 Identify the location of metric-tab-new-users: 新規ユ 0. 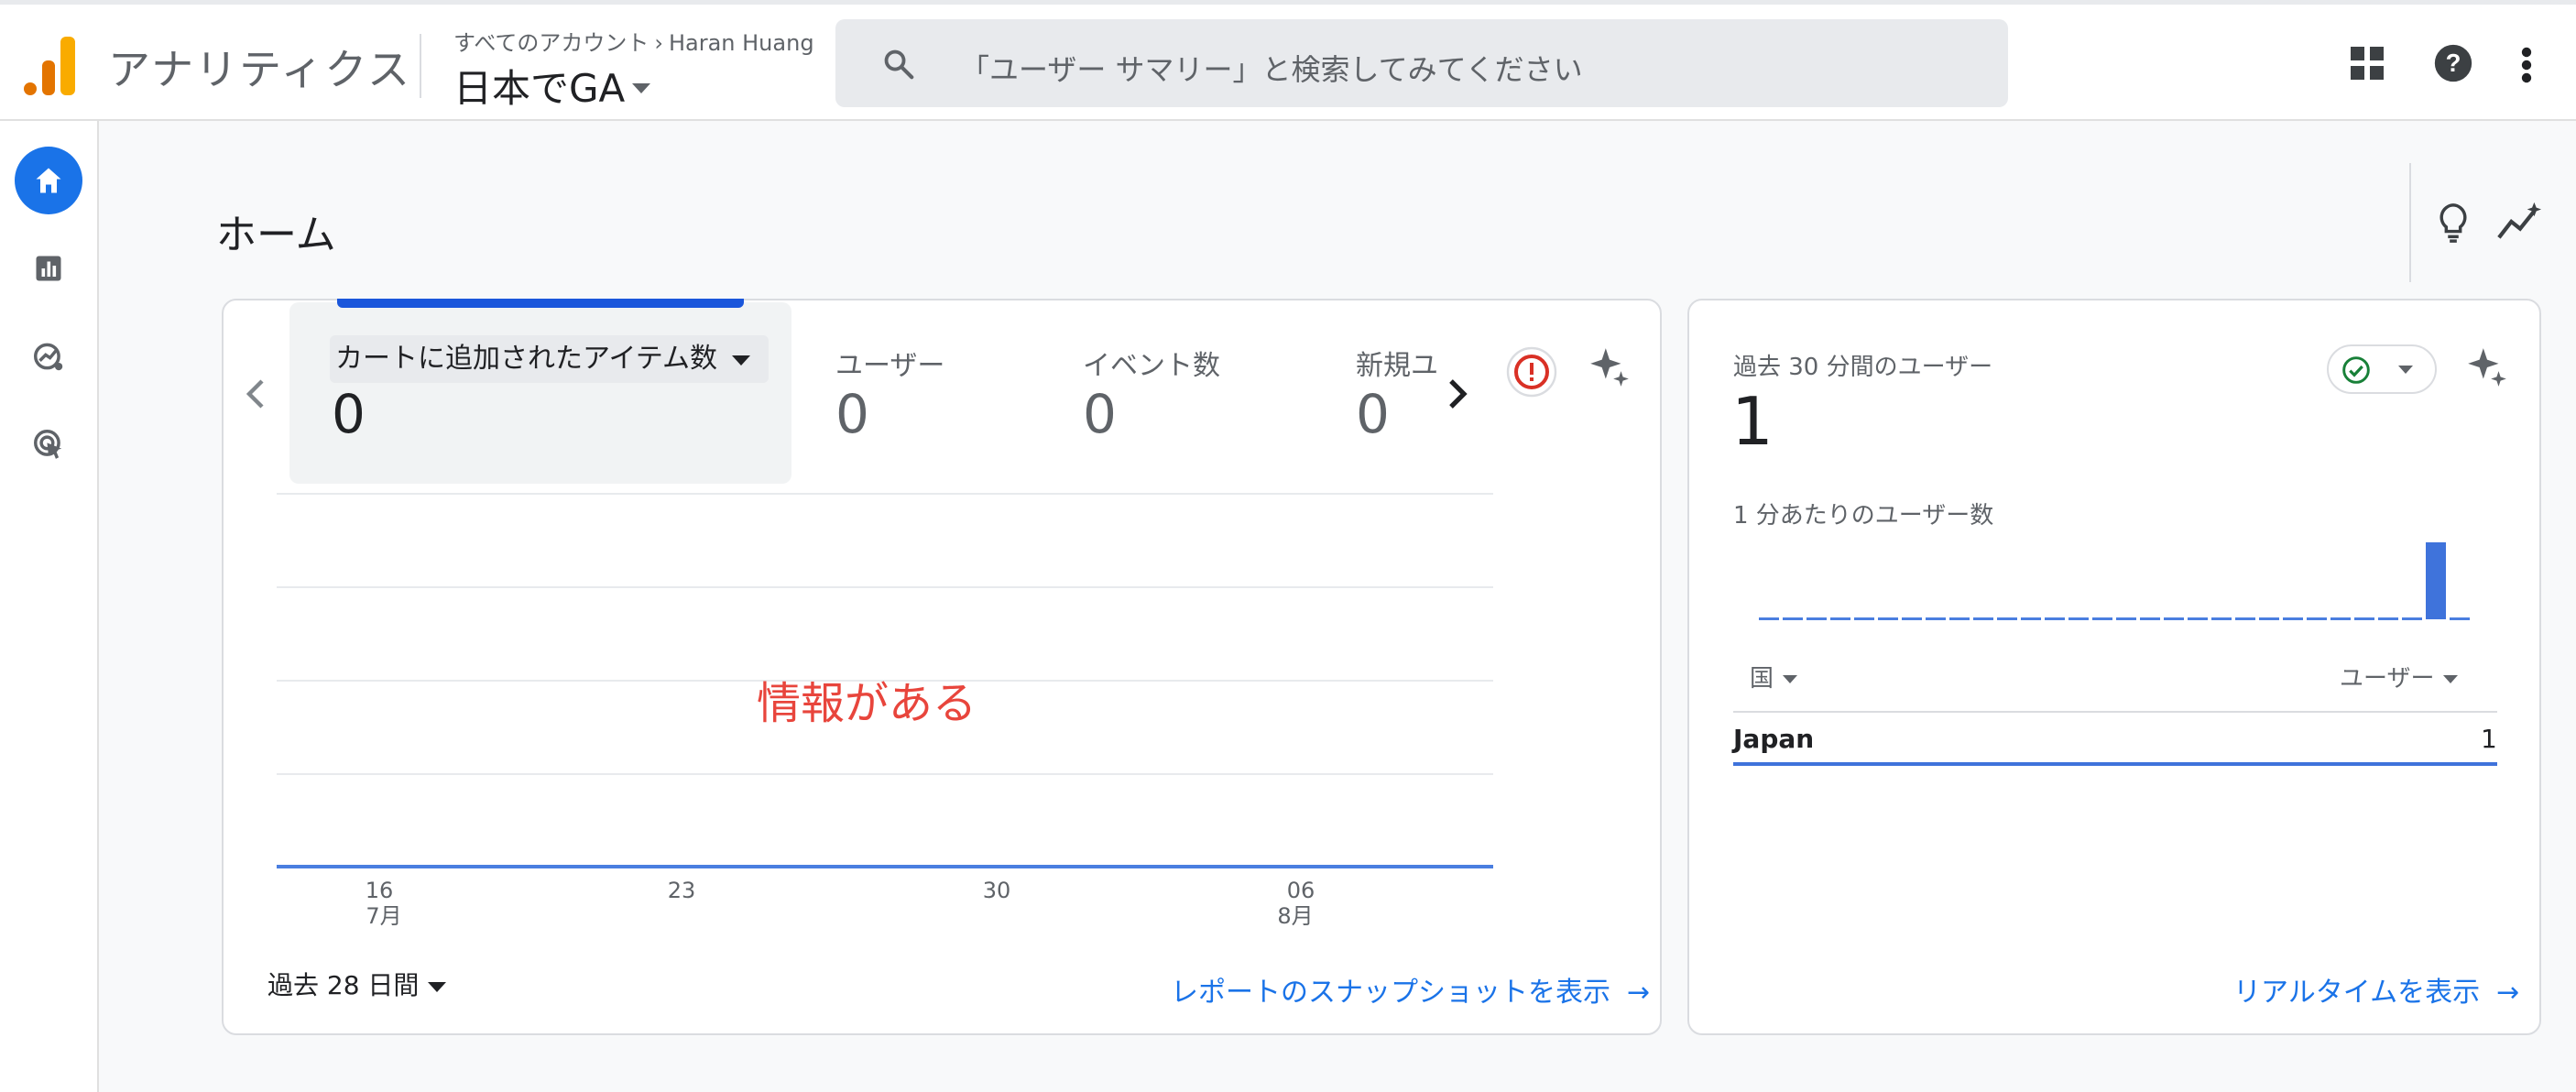
(1407, 385).